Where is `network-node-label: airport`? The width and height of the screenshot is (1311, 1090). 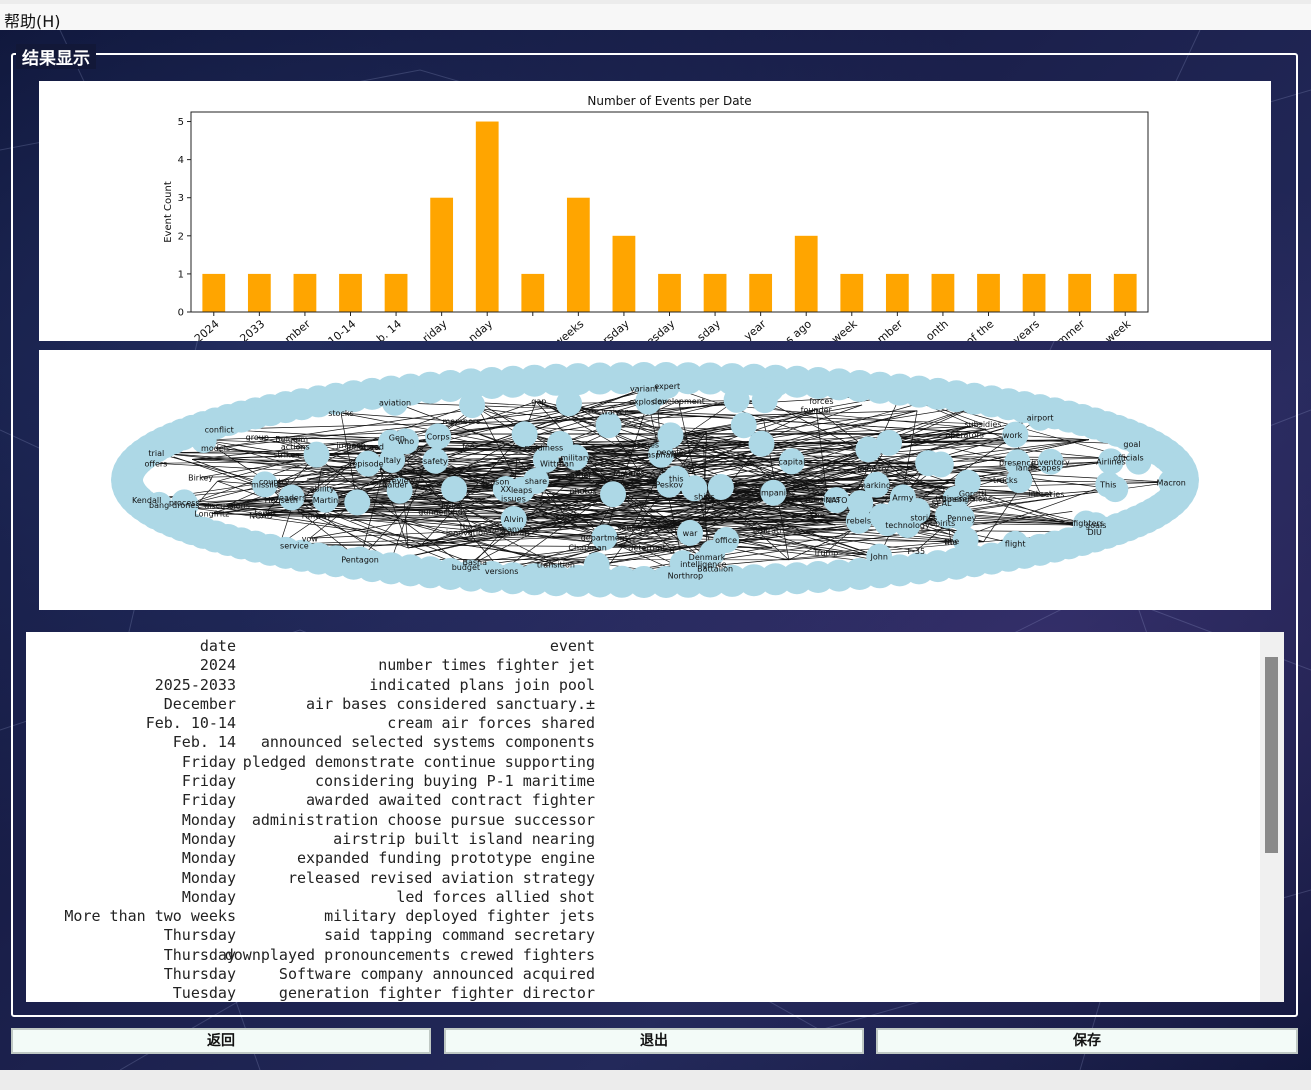
network-node-label: airport is located at coordinates (1040, 418).